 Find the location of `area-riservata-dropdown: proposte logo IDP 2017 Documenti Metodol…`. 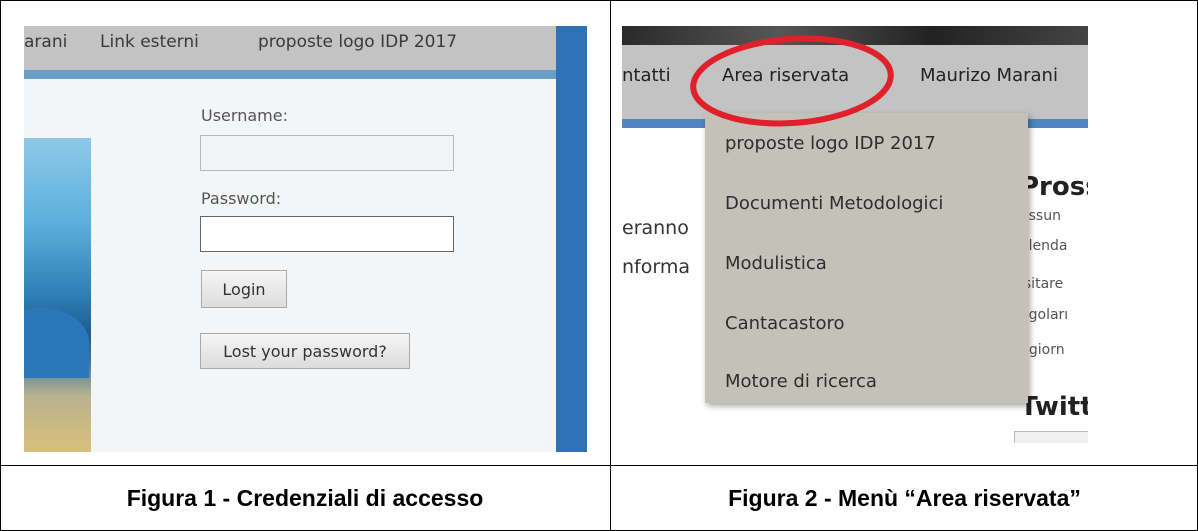

area-riservata-dropdown: proposte logo IDP 2017 Documenti Metodol… is located at coordinates (866, 258).